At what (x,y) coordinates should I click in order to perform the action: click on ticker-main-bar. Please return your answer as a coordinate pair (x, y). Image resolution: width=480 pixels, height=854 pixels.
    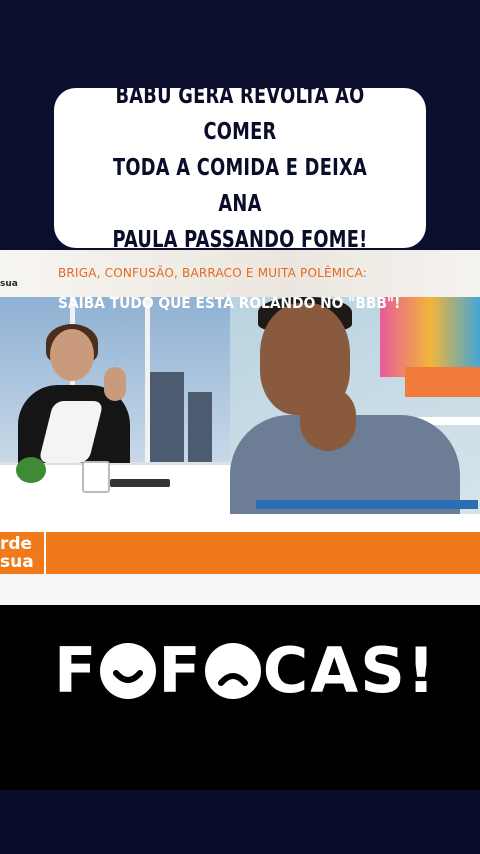
    Looking at the image, I should click on (263, 553).